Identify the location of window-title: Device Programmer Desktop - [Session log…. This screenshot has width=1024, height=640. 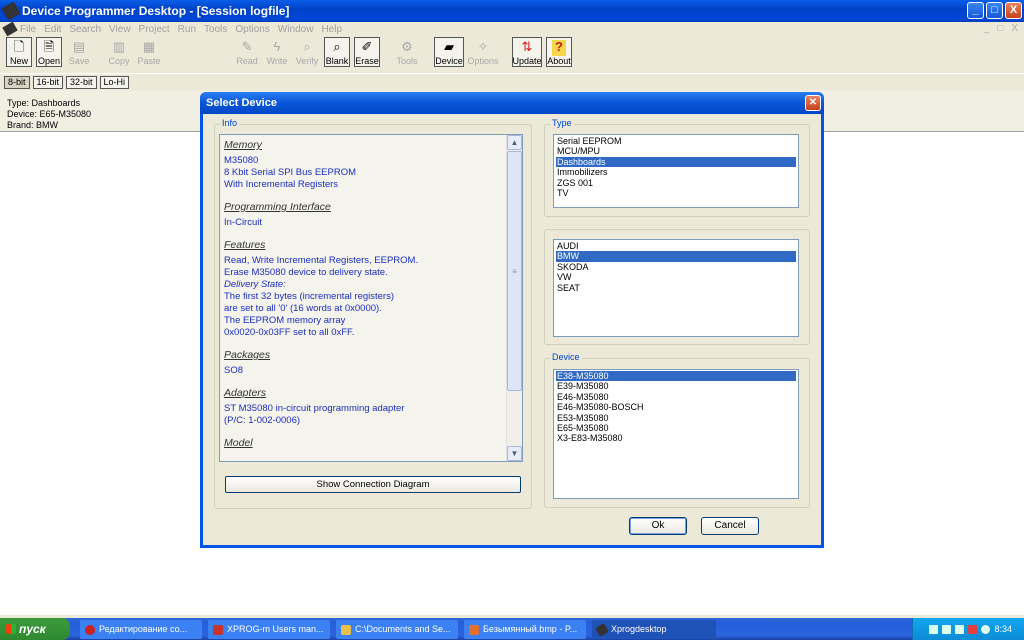
(156, 11).